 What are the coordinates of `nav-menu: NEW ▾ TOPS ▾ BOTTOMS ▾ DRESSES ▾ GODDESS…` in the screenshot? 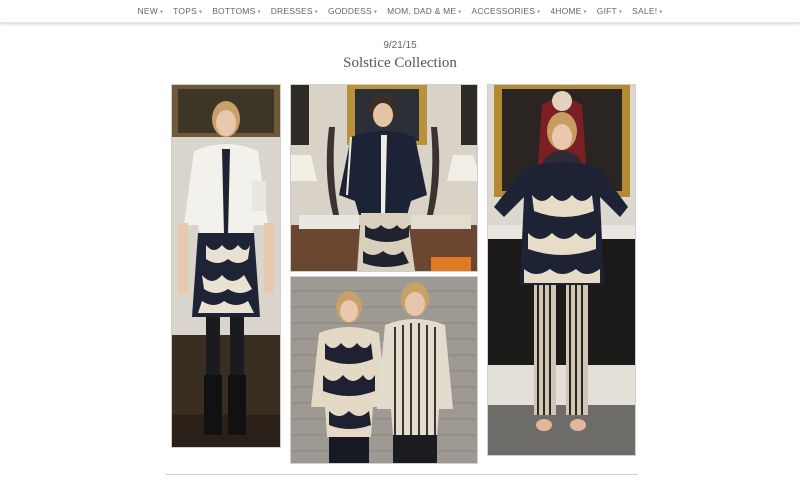 It's located at (400, 11).